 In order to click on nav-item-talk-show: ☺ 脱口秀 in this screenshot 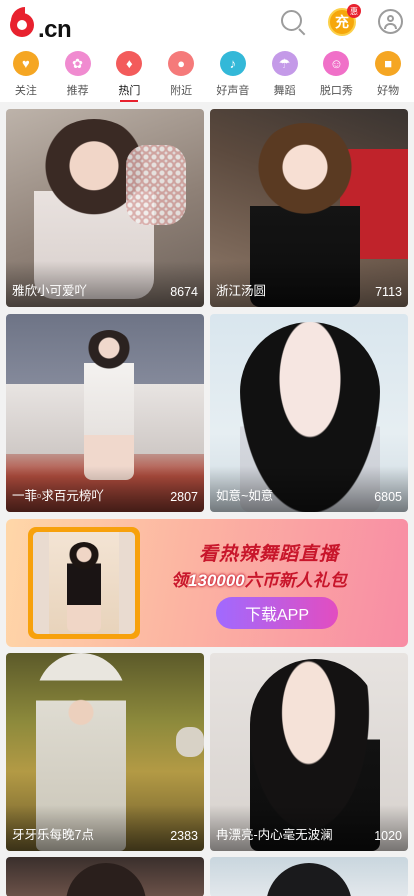, I will do `click(337, 73)`.